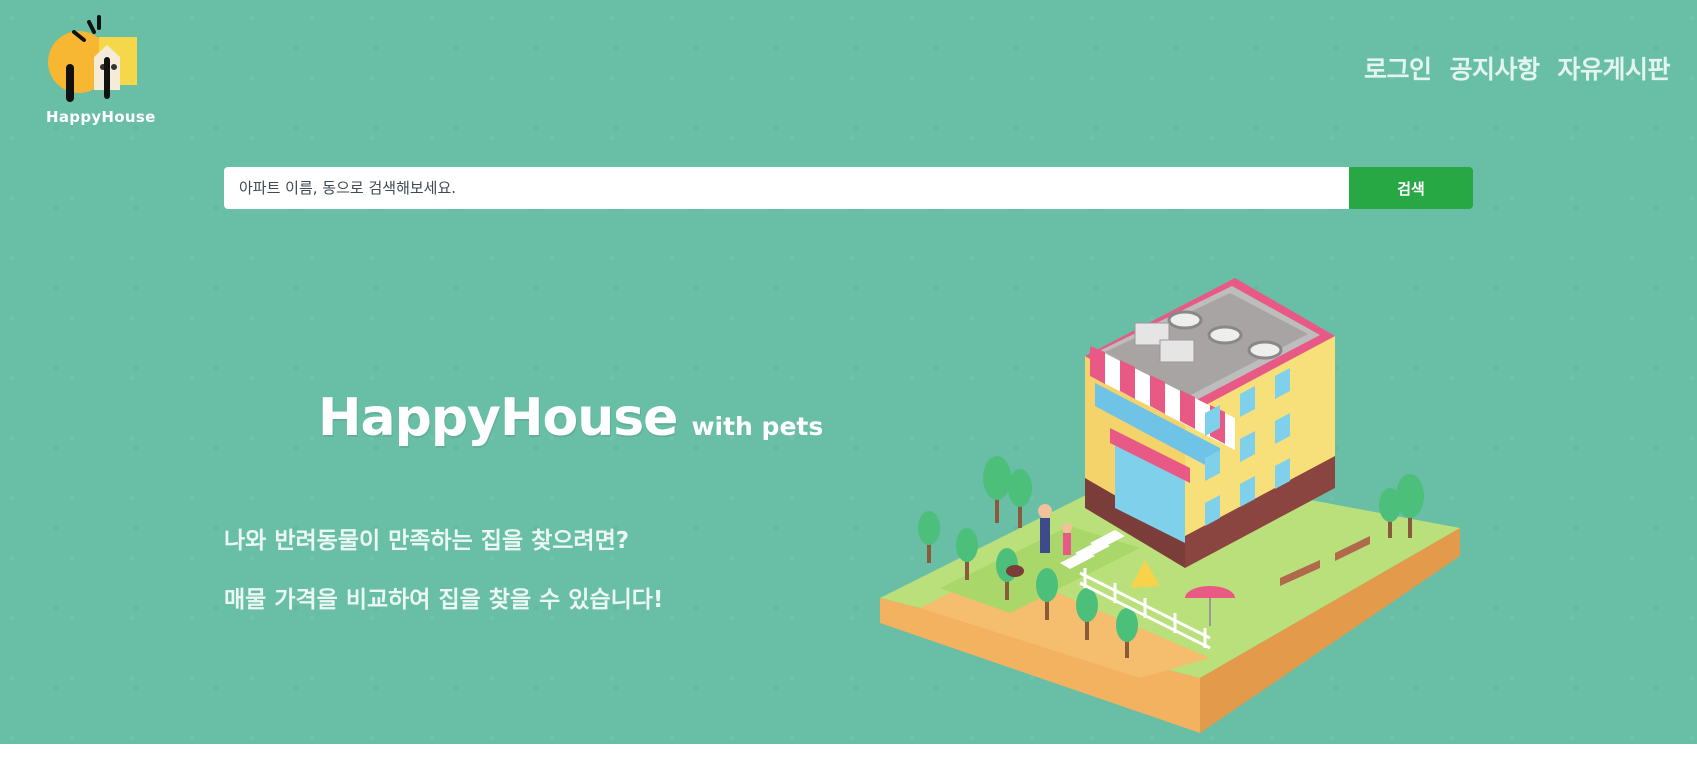 The width and height of the screenshot is (1697, 780). Describe the element at coordinates (757, 426) in the screenshot. I see `hero-title-sub: with pets` at that location.